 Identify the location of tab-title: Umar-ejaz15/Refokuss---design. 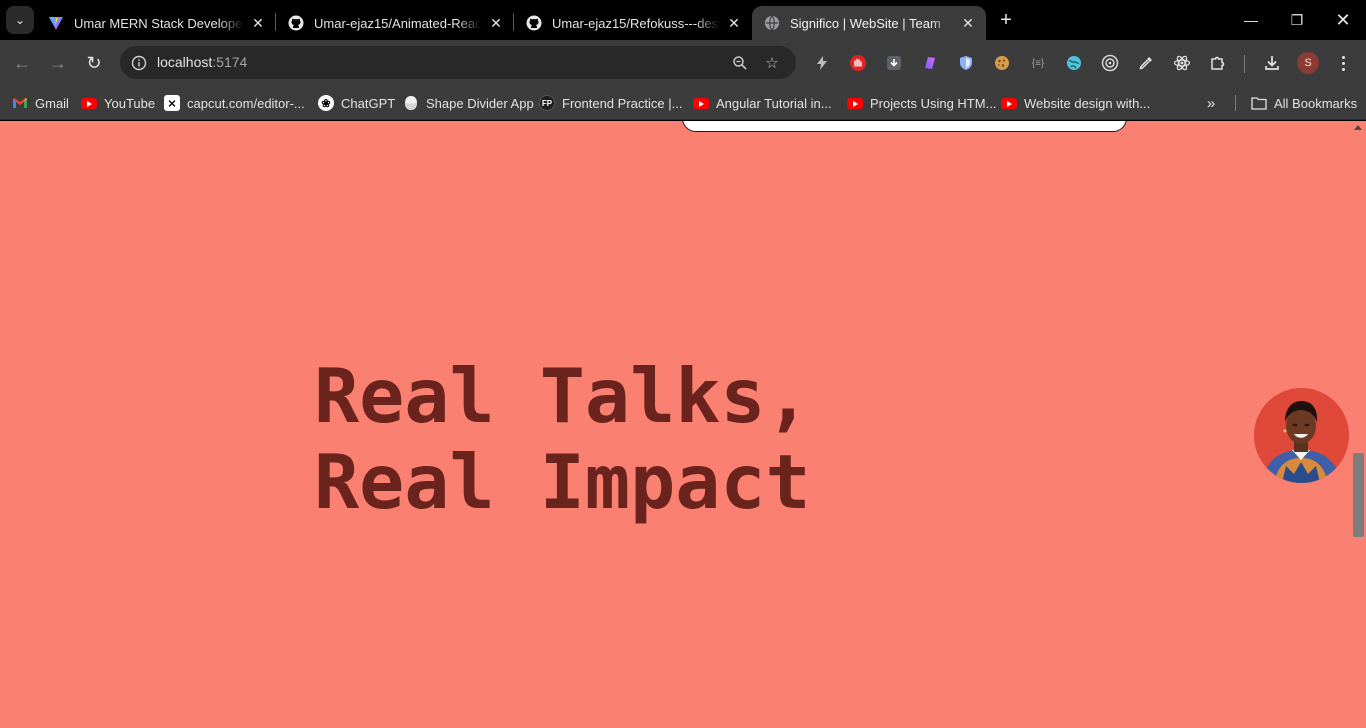
(636, 23).